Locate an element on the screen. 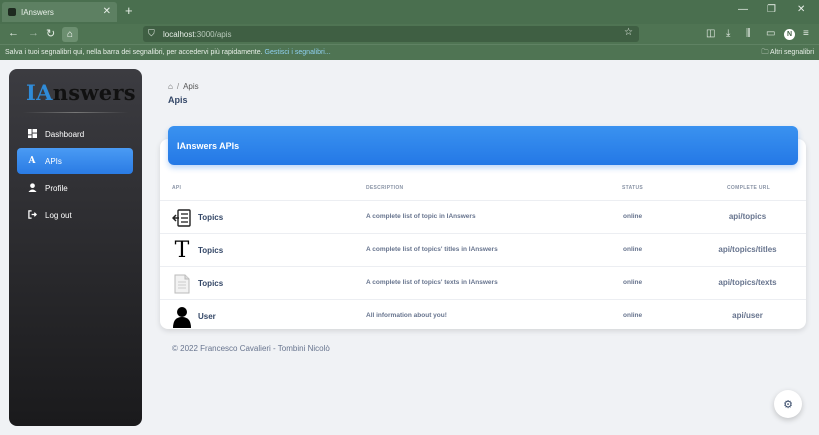 This screenshot has width=819, height=435. breadcrumb-current: Apis is located at coordinates (191, 86).